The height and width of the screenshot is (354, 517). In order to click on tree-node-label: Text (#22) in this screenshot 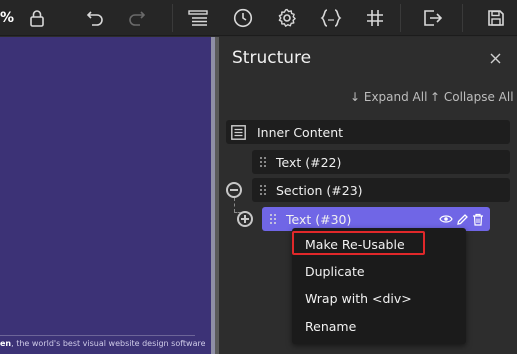, I will do `click(309, 162)`.